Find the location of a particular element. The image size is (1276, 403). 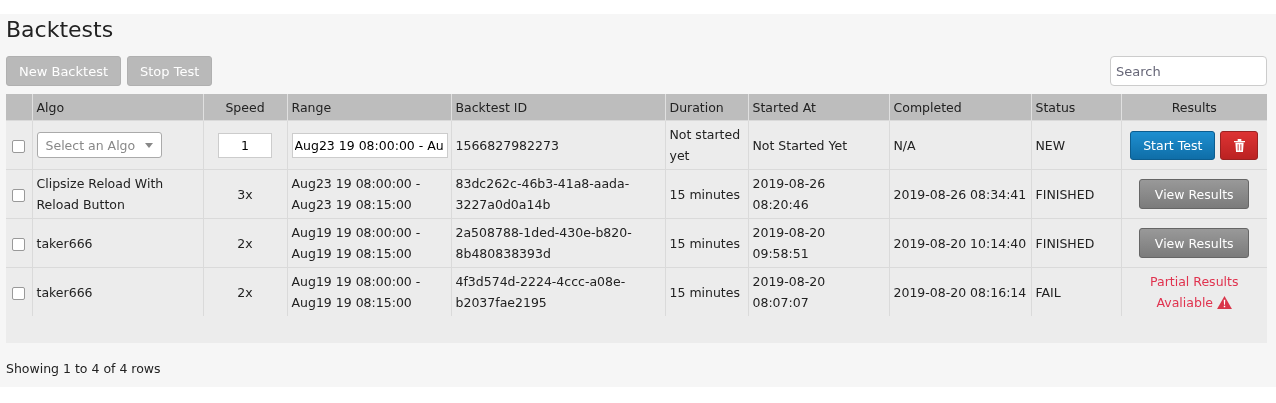

table-cell: 2019-08-26 08:20:46 is located at coordinates (789, 194).